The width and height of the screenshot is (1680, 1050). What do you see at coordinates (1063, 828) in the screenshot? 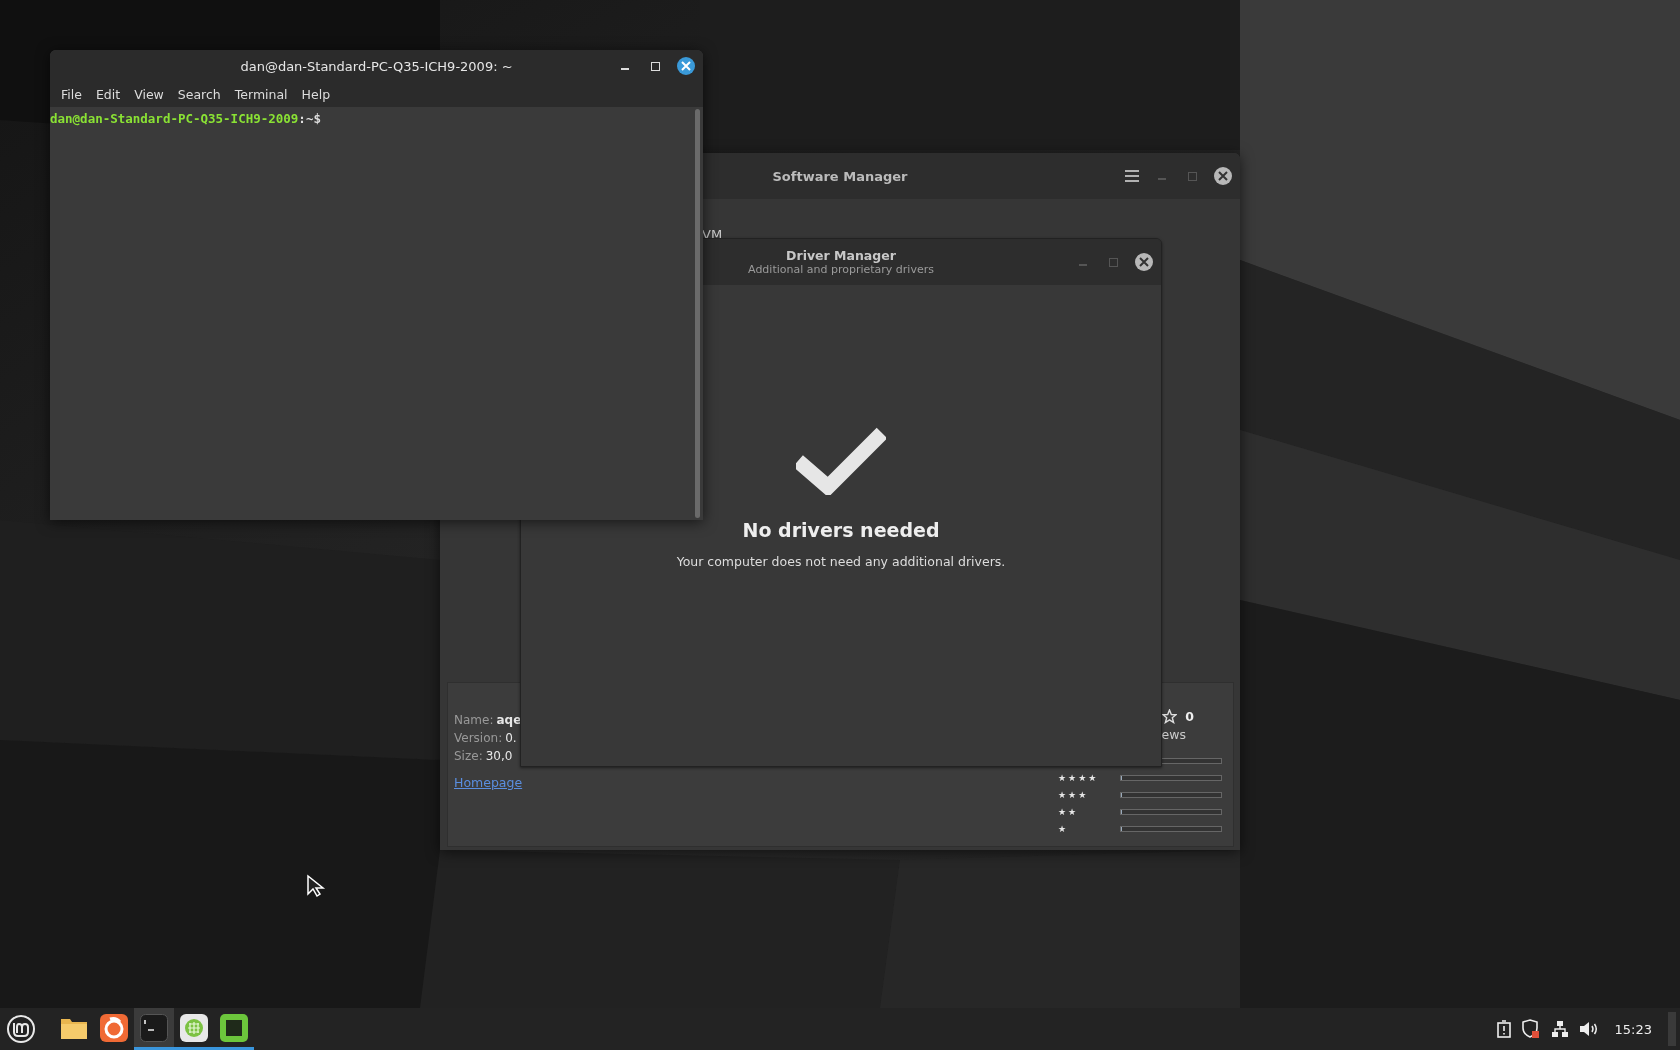
I see `star-label: ★` at bounding box center [1063, 828].